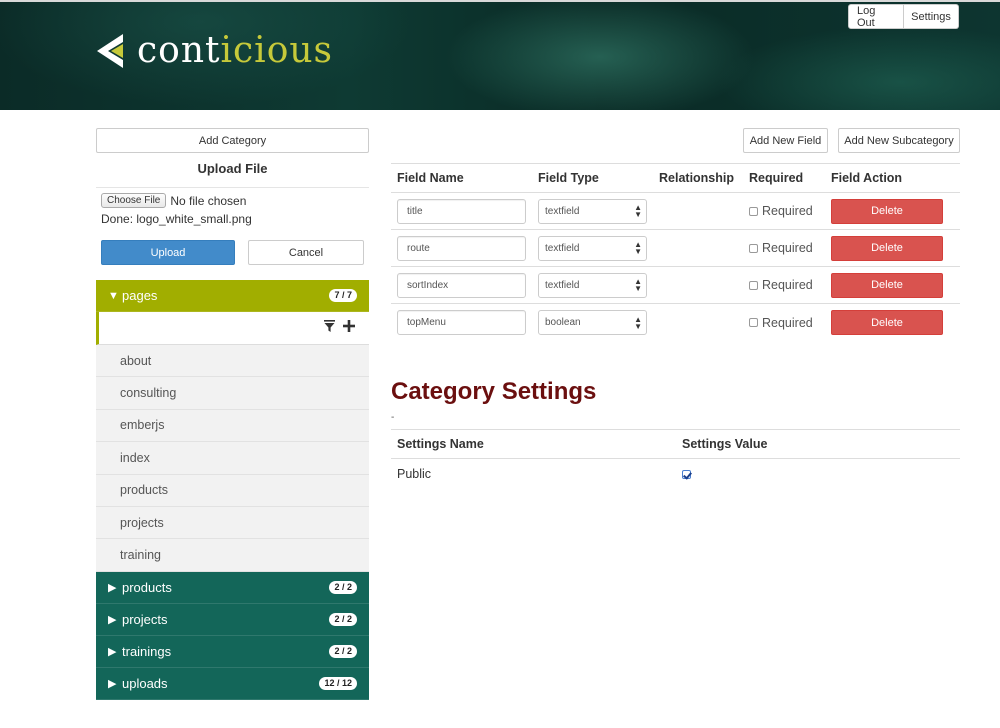 This screenshot has height=728, width=1000. Describe the element at coordinates (343, 295) in the screenshot. I see `count-badge: 7 / 7` at that location.